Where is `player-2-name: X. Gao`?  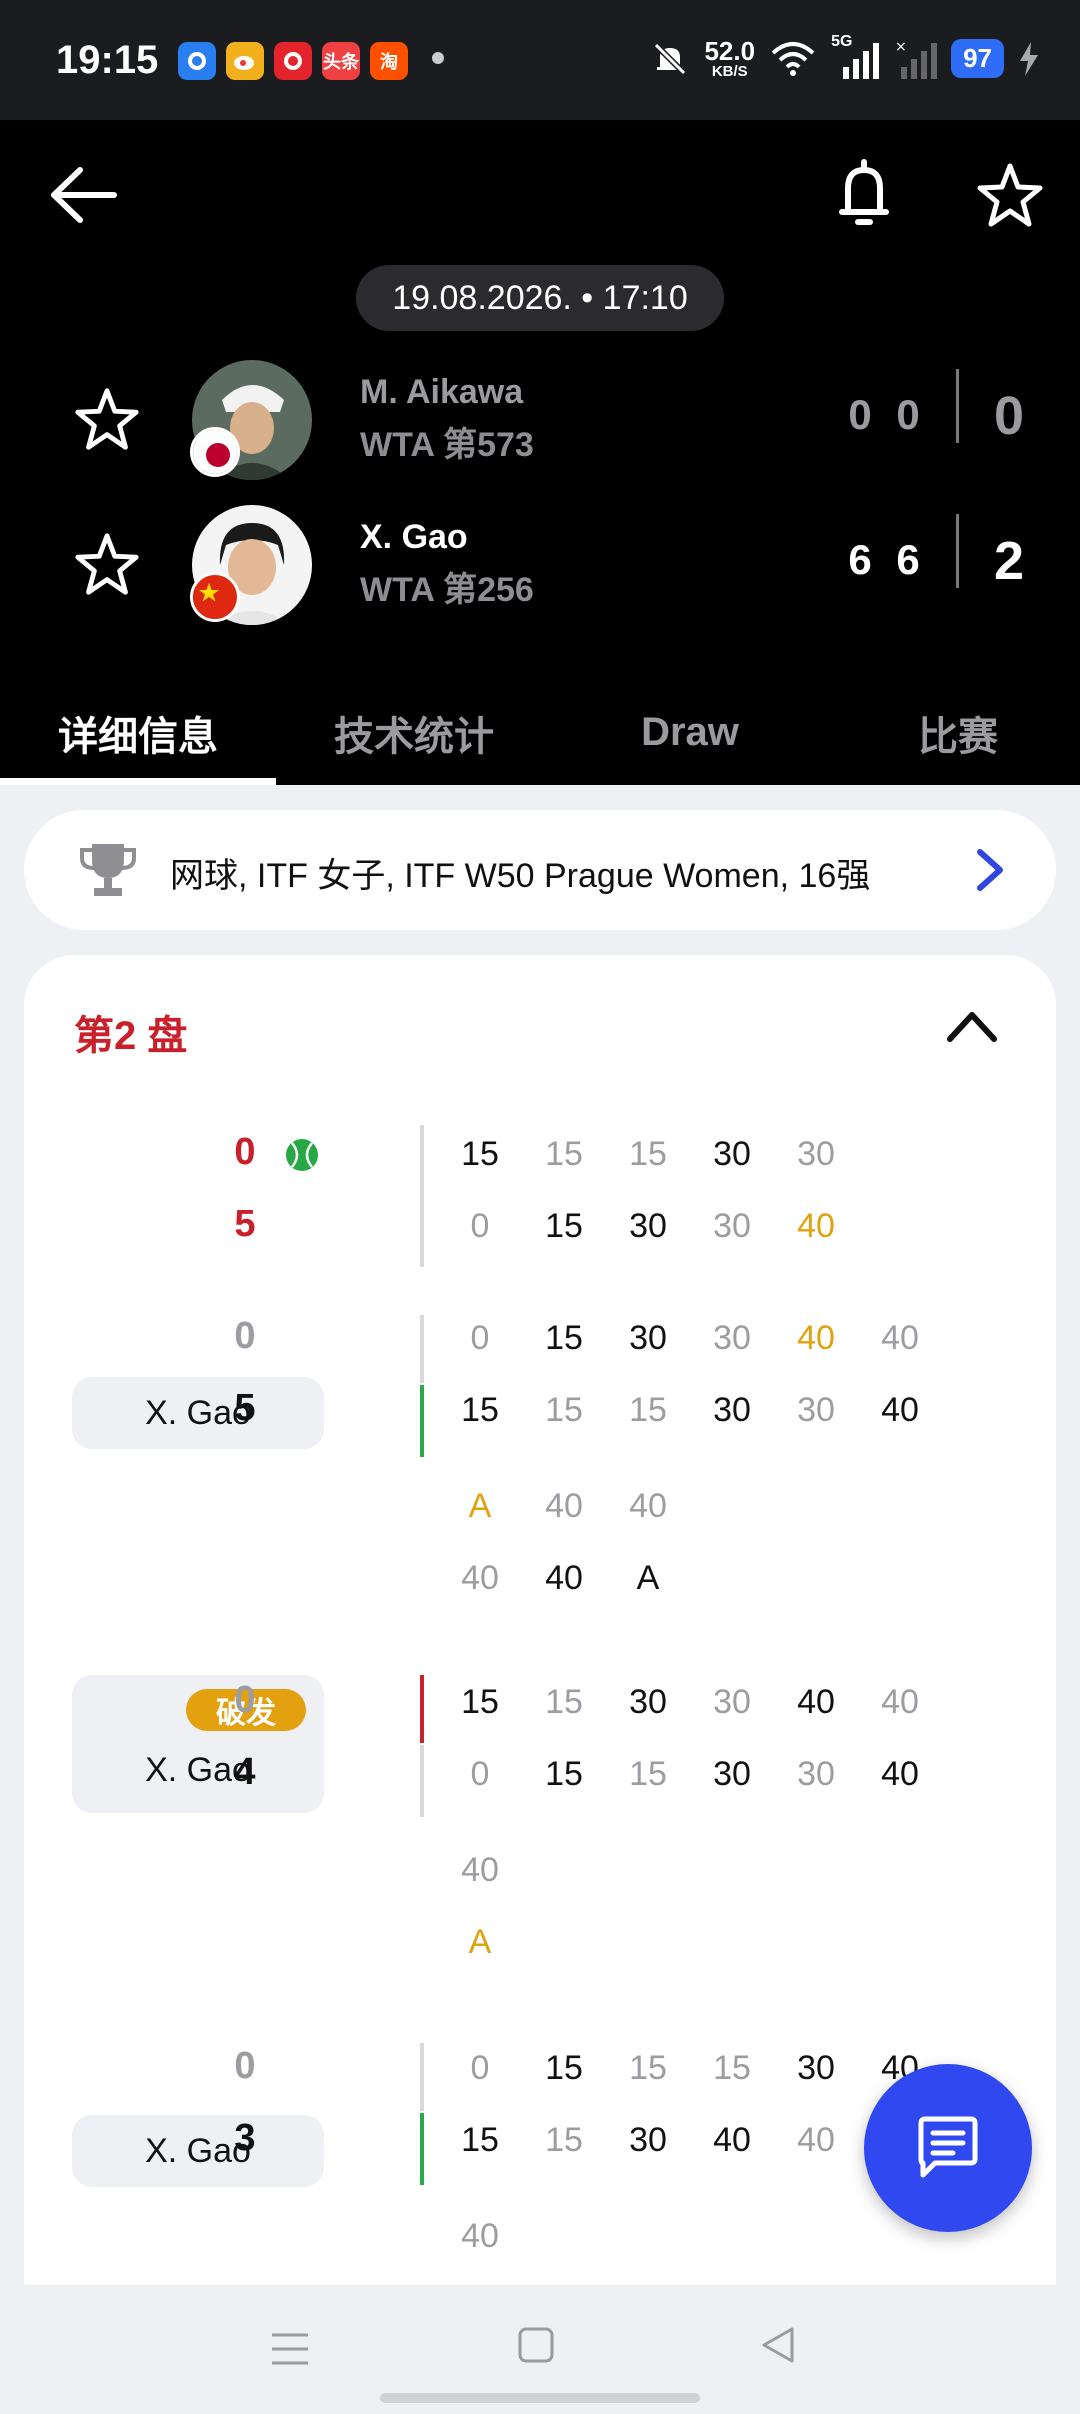
player-2-name: X. Gao is located at coordinates (414, 537).